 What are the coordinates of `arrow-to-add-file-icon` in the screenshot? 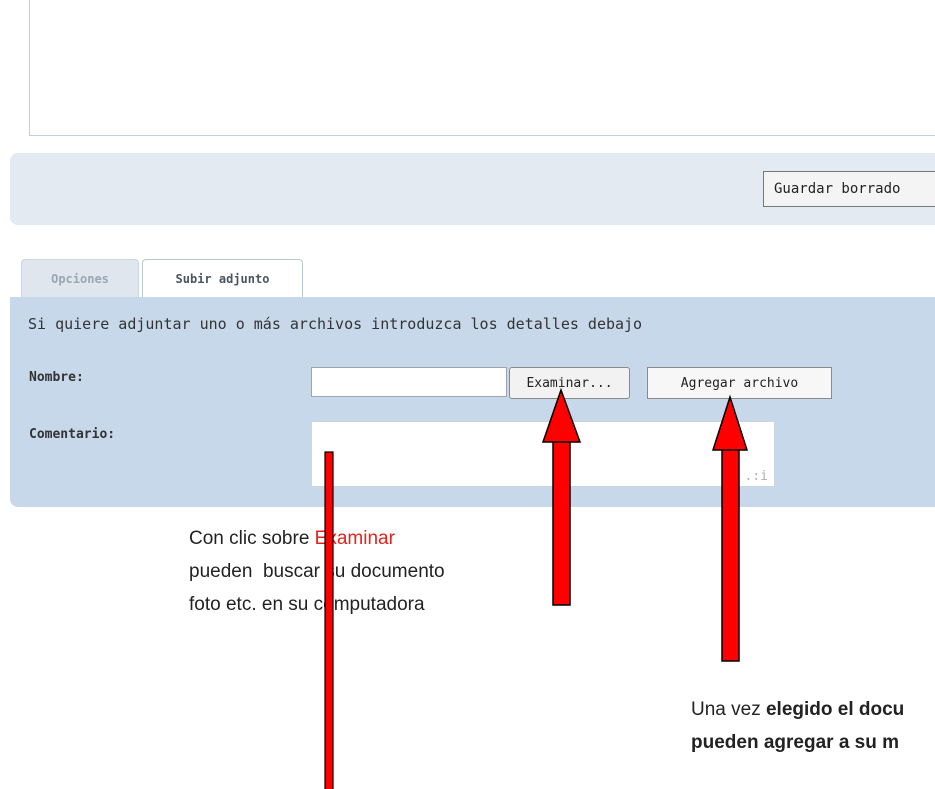 It's located at (730, 528).